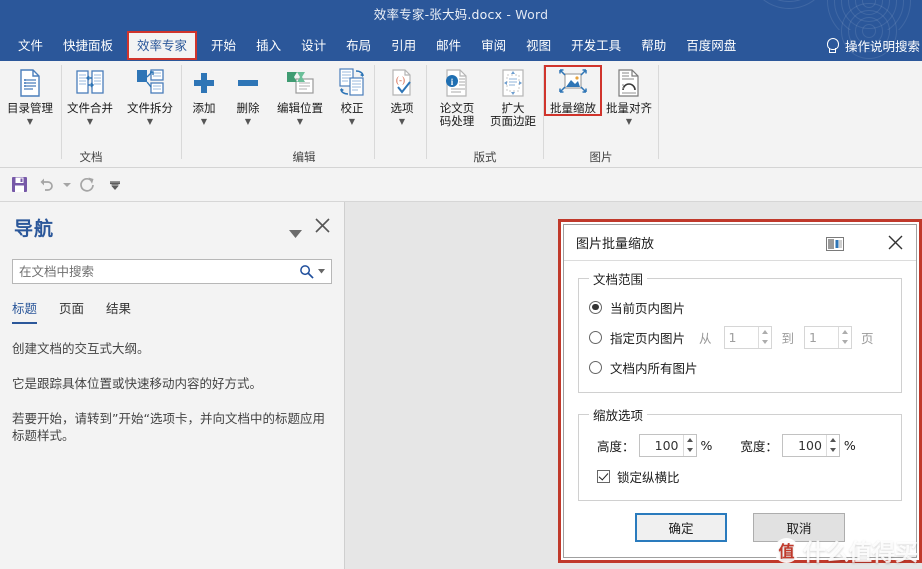 This screenshot has height=569, width=922. What do you see at coordinates (71, 311) in the screenshot?
I see `navigation-tab-1: 页面` at bounding box center [71, 311].